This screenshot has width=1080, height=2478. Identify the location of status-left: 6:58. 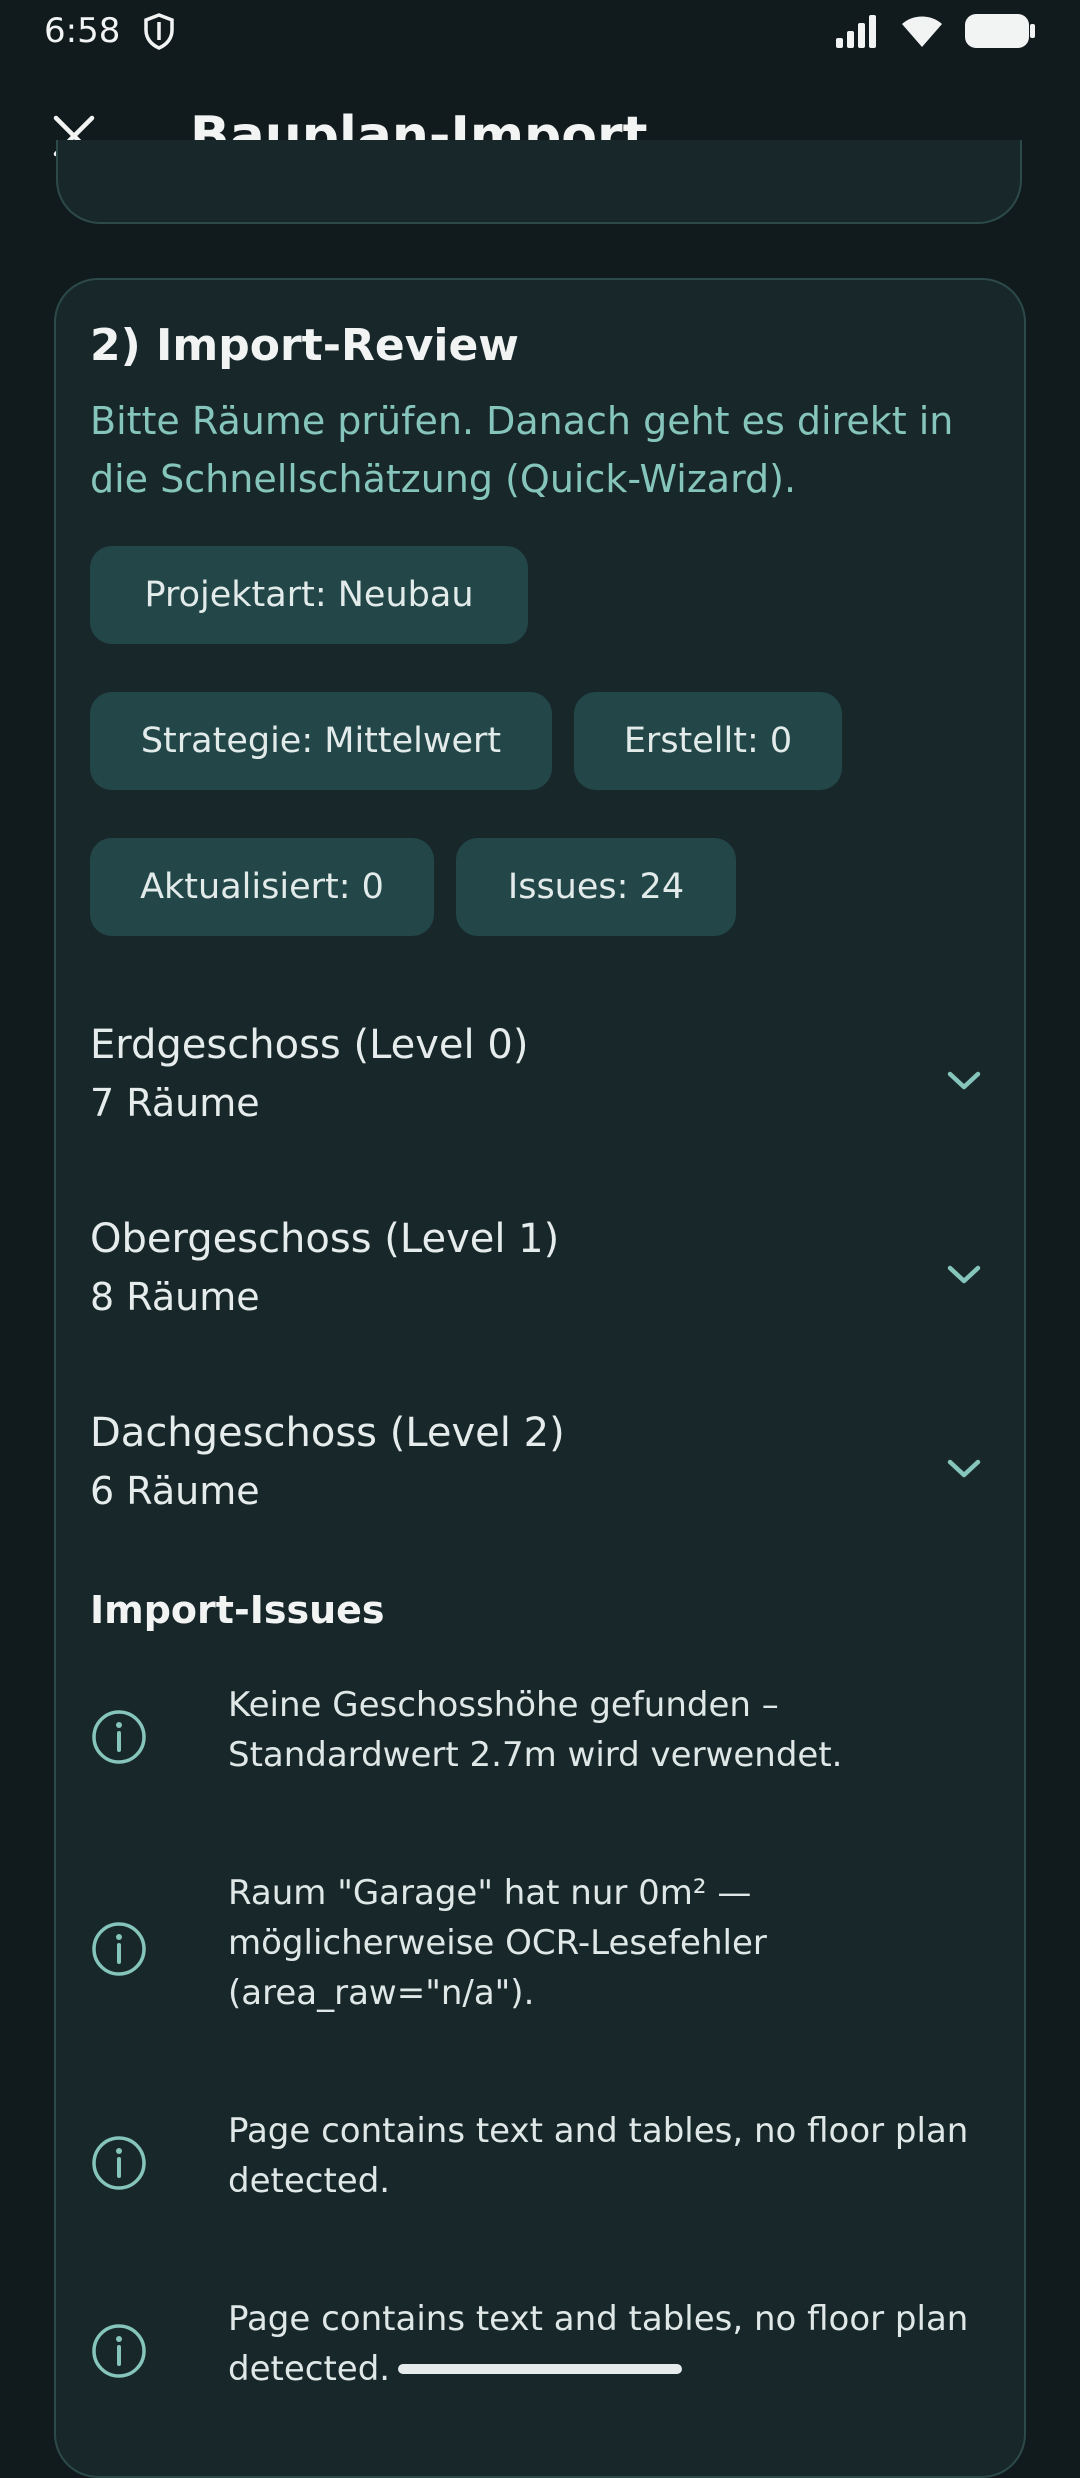
(110, 31).